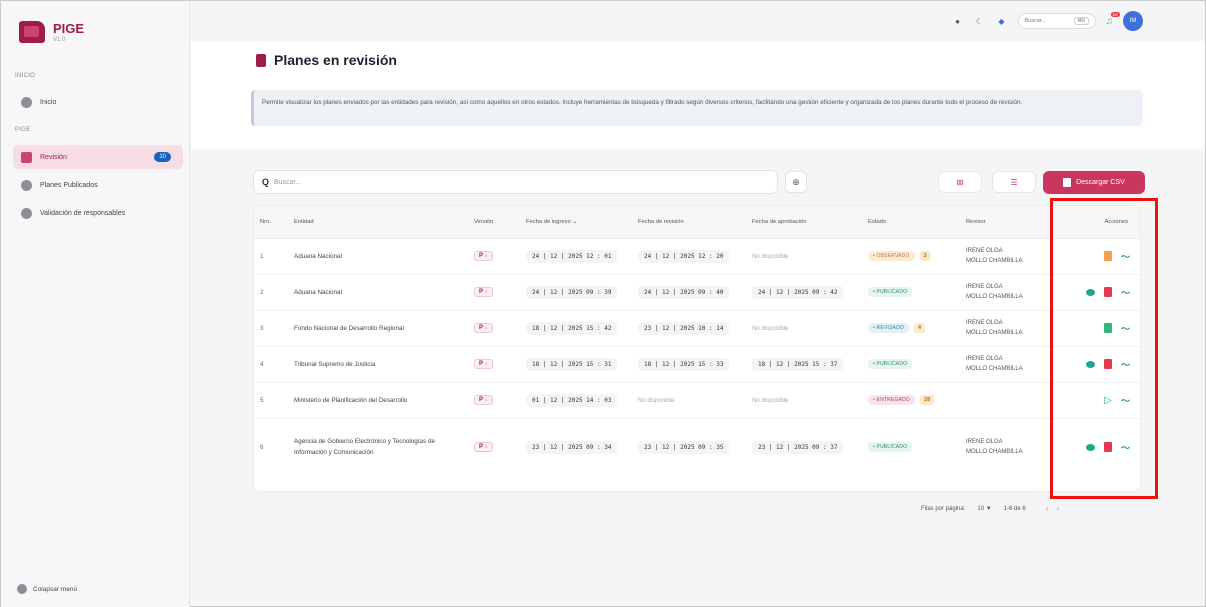 The image size is (1206, 607). What do you see at coordinates (271, 363) in the screenshot?
I see `row-num: 4` at bounding box center [271, 363].